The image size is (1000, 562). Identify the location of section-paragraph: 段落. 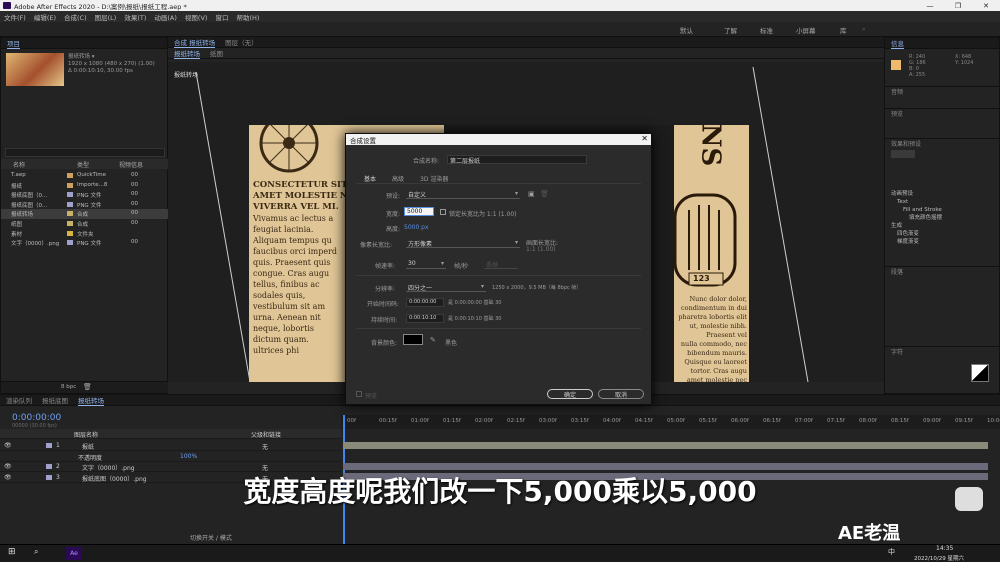
(942, 271).